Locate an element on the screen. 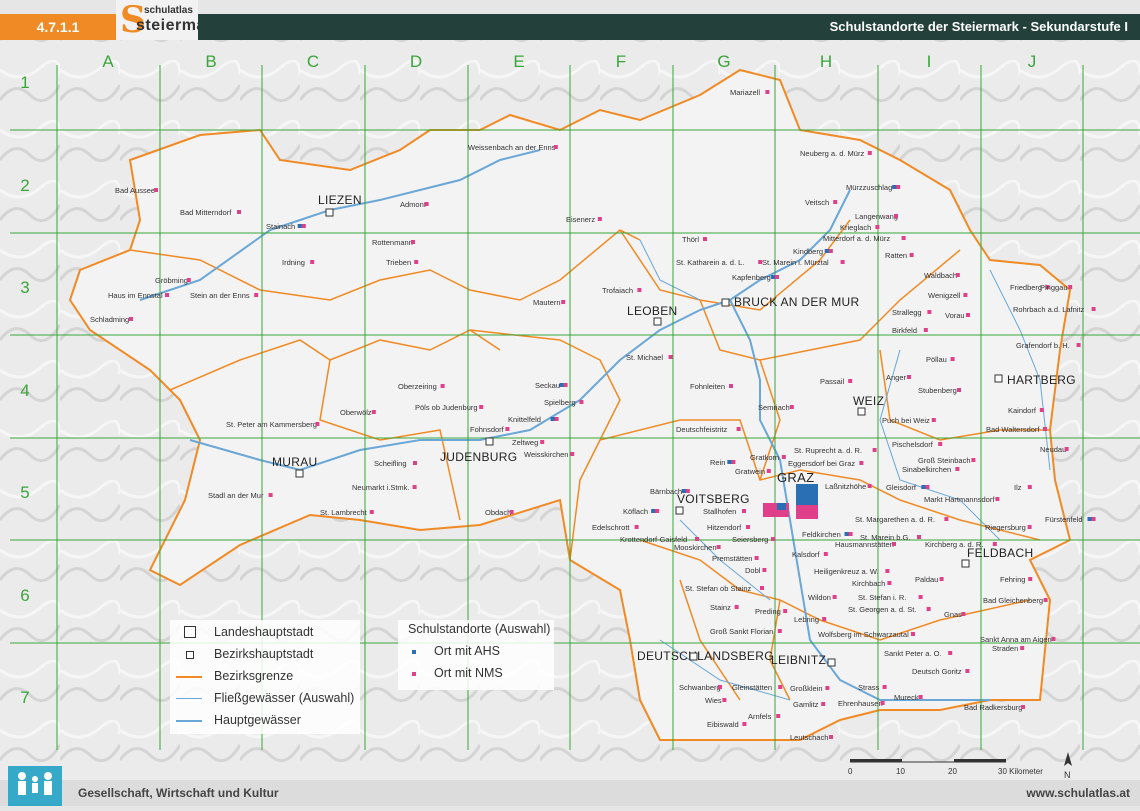  scale-tick: 0 is located at coordinates (850, 771).